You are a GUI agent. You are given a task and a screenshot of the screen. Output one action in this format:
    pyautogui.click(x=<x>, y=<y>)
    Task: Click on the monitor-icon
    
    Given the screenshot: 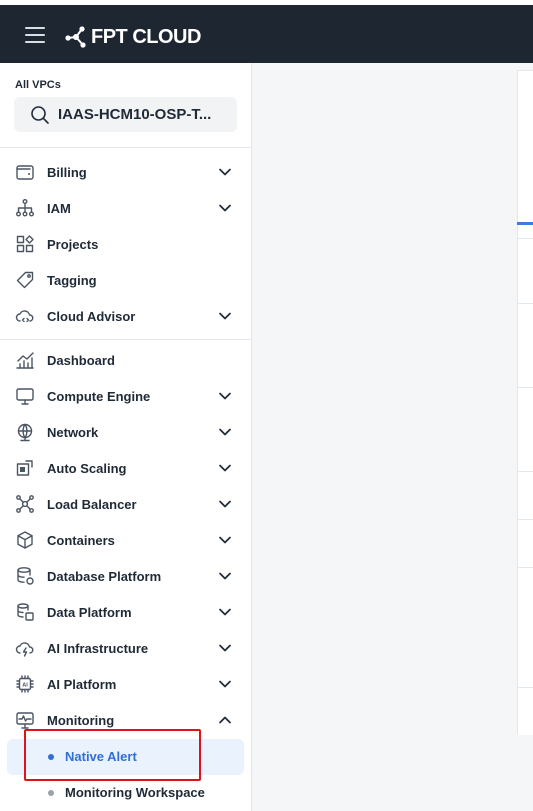 What is the action you would take?
    pyautogui.click(x=25, y=396)
    